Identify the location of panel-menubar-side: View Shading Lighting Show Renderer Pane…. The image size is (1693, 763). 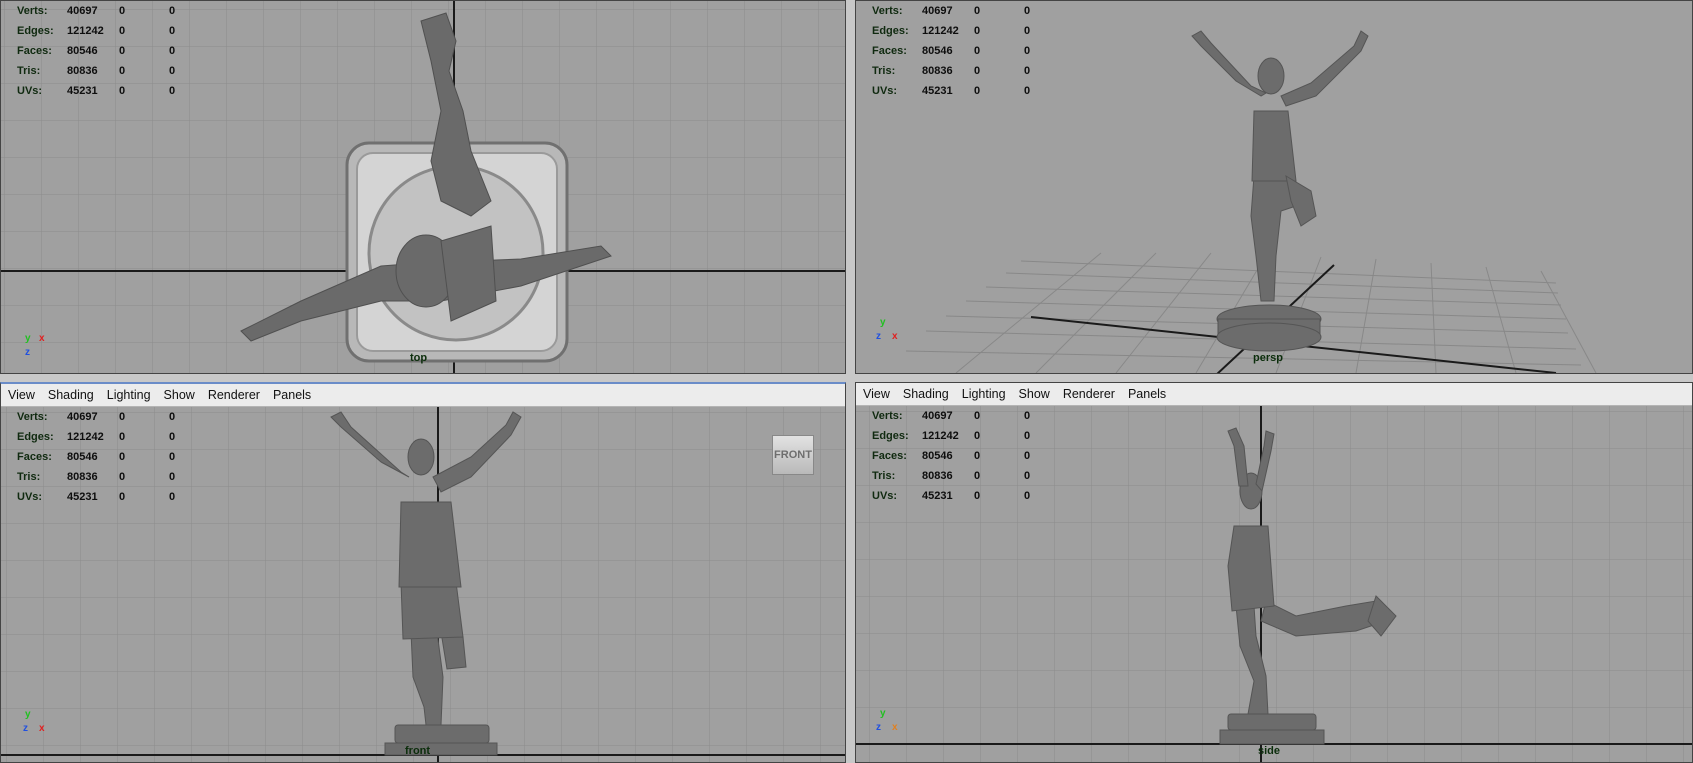
(1274, 394).